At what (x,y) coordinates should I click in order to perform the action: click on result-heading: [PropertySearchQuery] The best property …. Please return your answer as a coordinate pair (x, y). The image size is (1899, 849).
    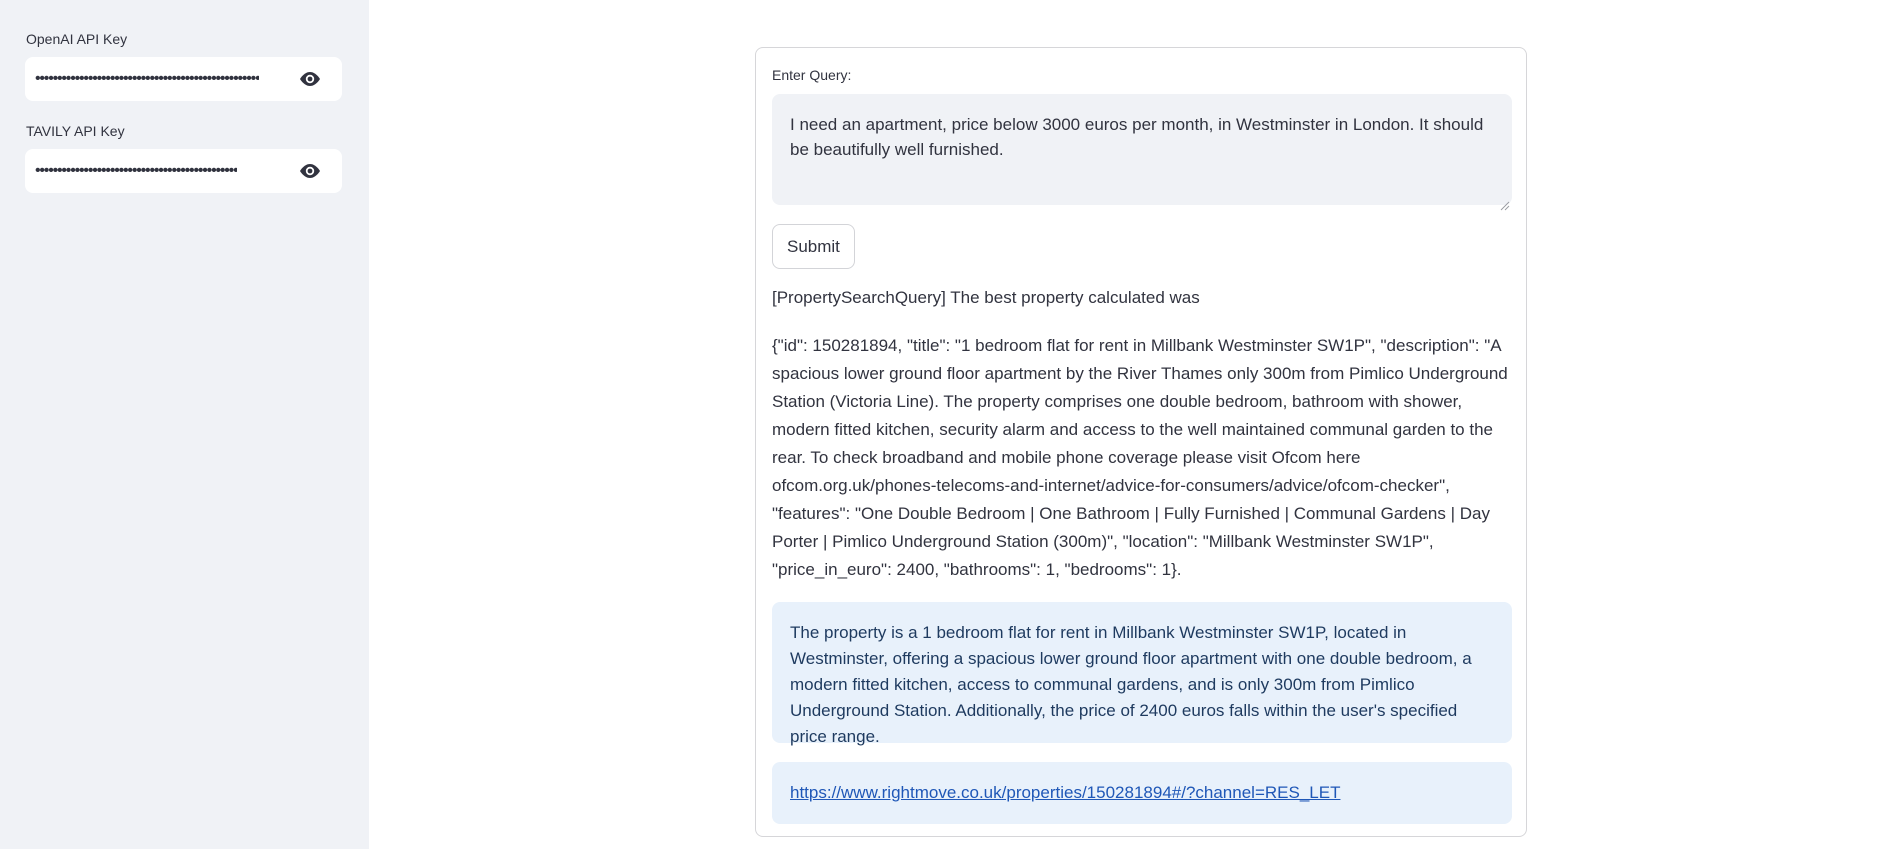
    Looking at the image, I should click on (986, 297).